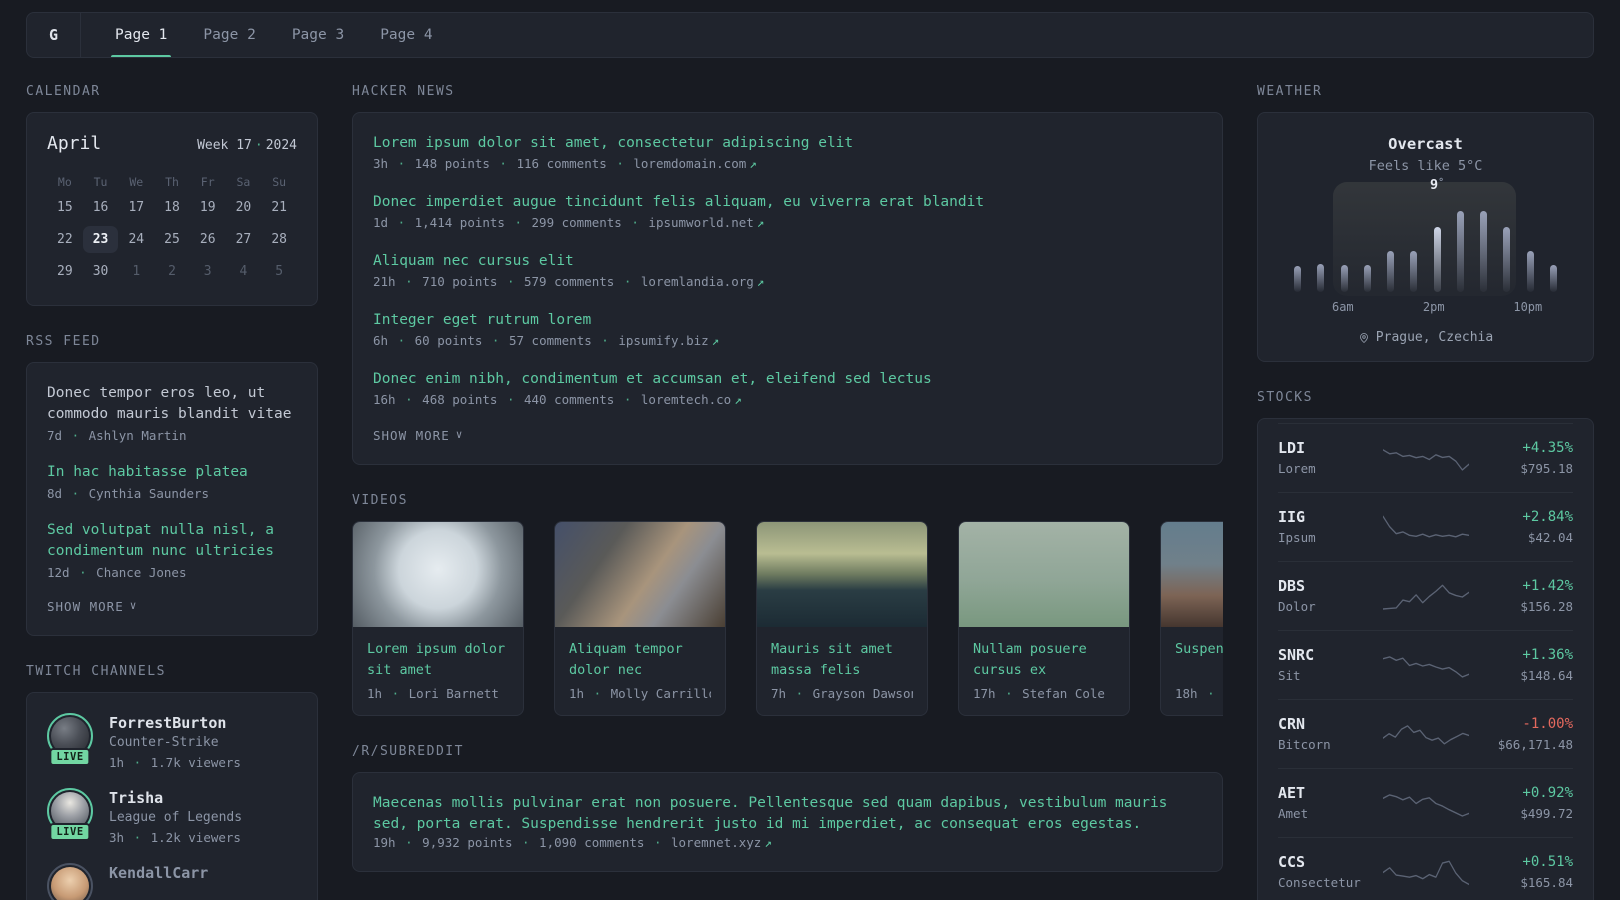 Image resolution: width=1620 pixels, height=900 pixels. I want to click on hackernews-show-more-button: SHOW MORE ∨, so click(418, 435).